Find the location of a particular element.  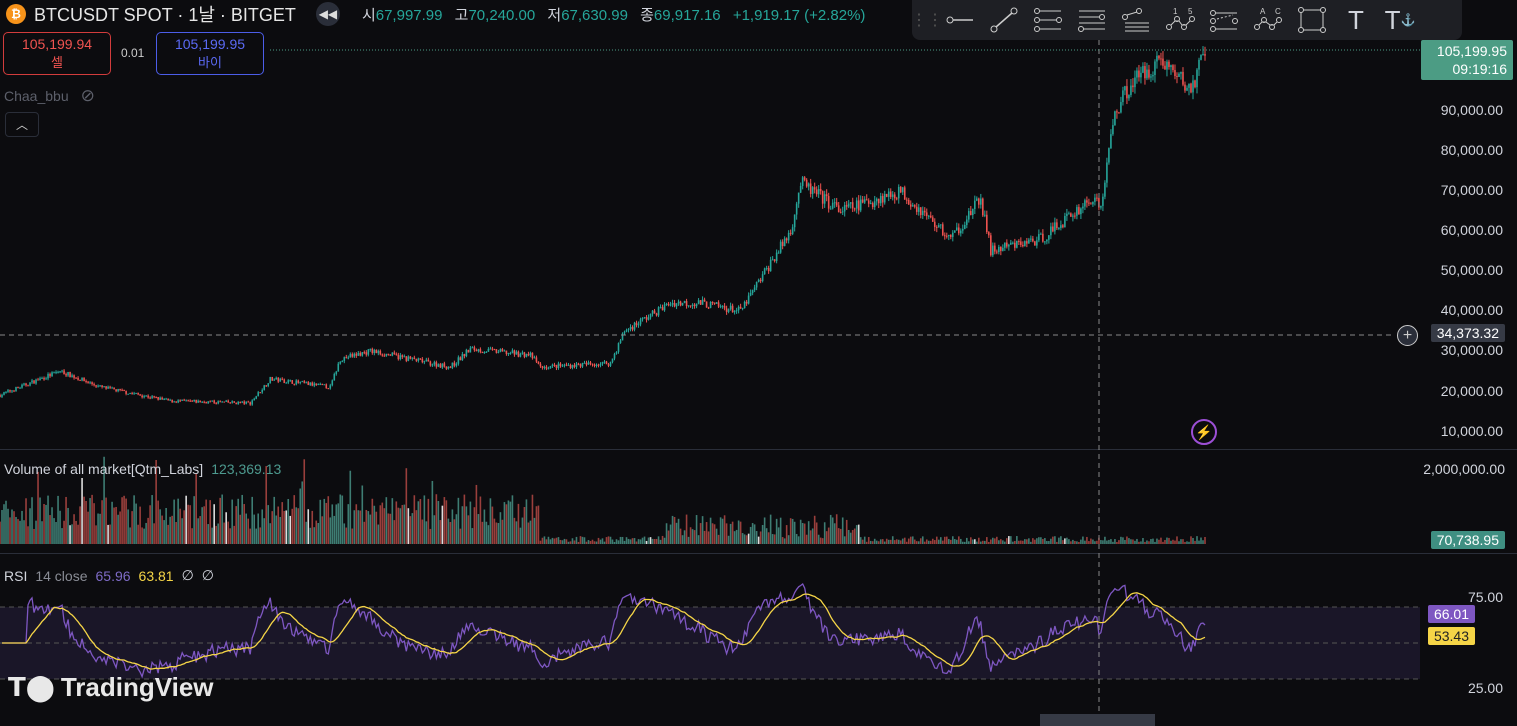

add-alert-plus-icon: + is located at coordinates (1407, 335).